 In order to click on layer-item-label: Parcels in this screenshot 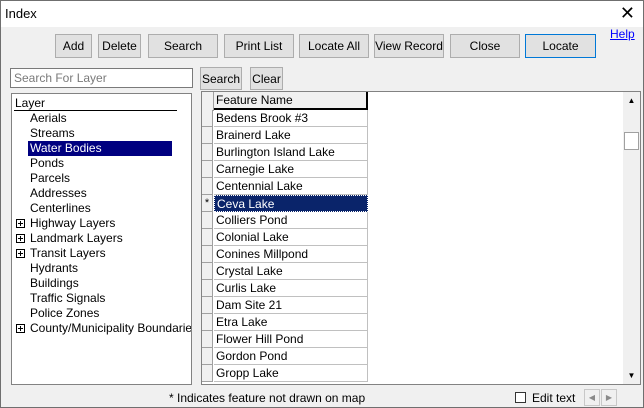, I will do `click(50, 178)`.